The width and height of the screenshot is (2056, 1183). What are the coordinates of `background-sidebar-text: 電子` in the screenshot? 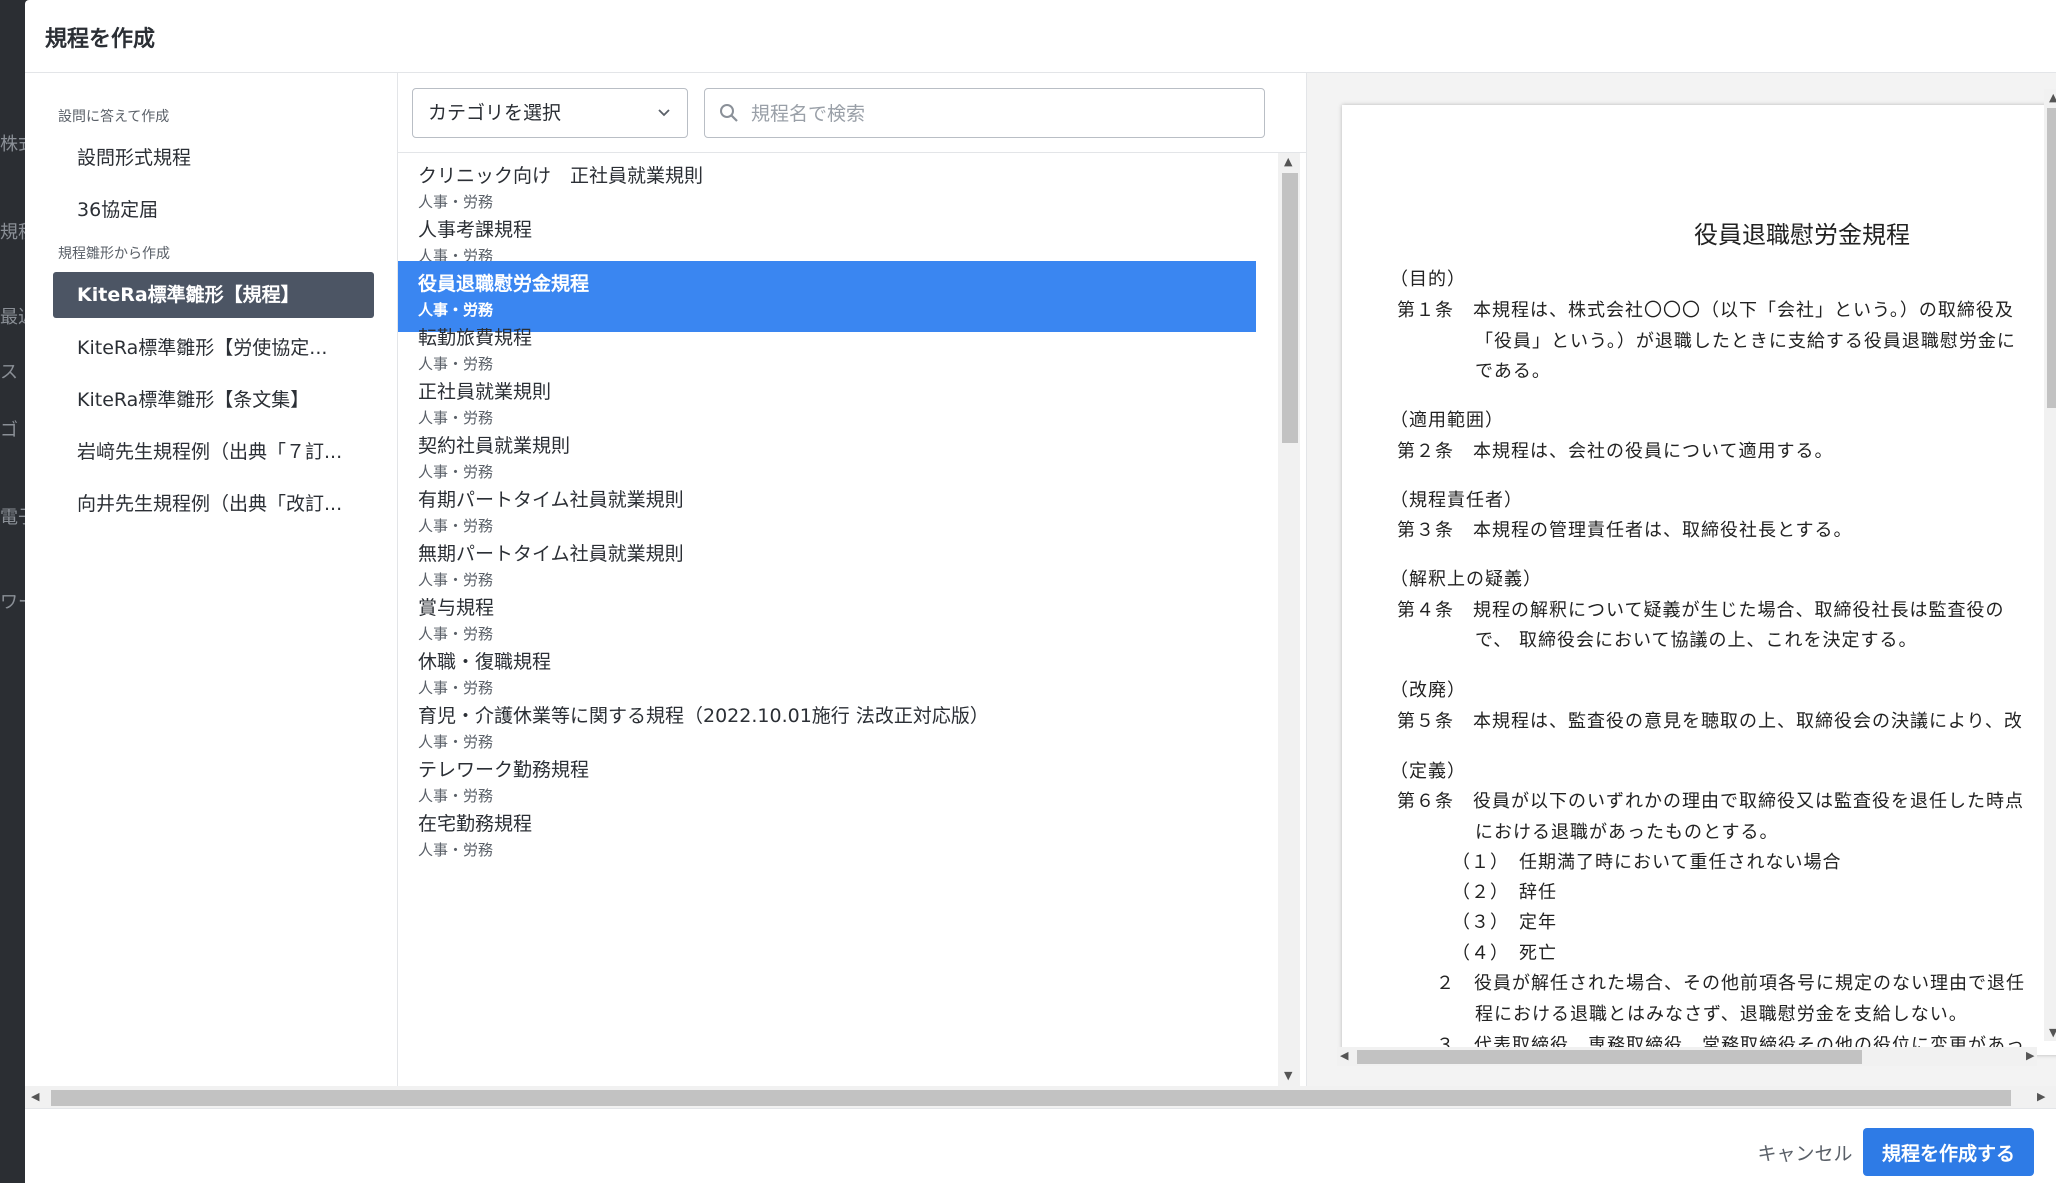 It's located at (12, 517).